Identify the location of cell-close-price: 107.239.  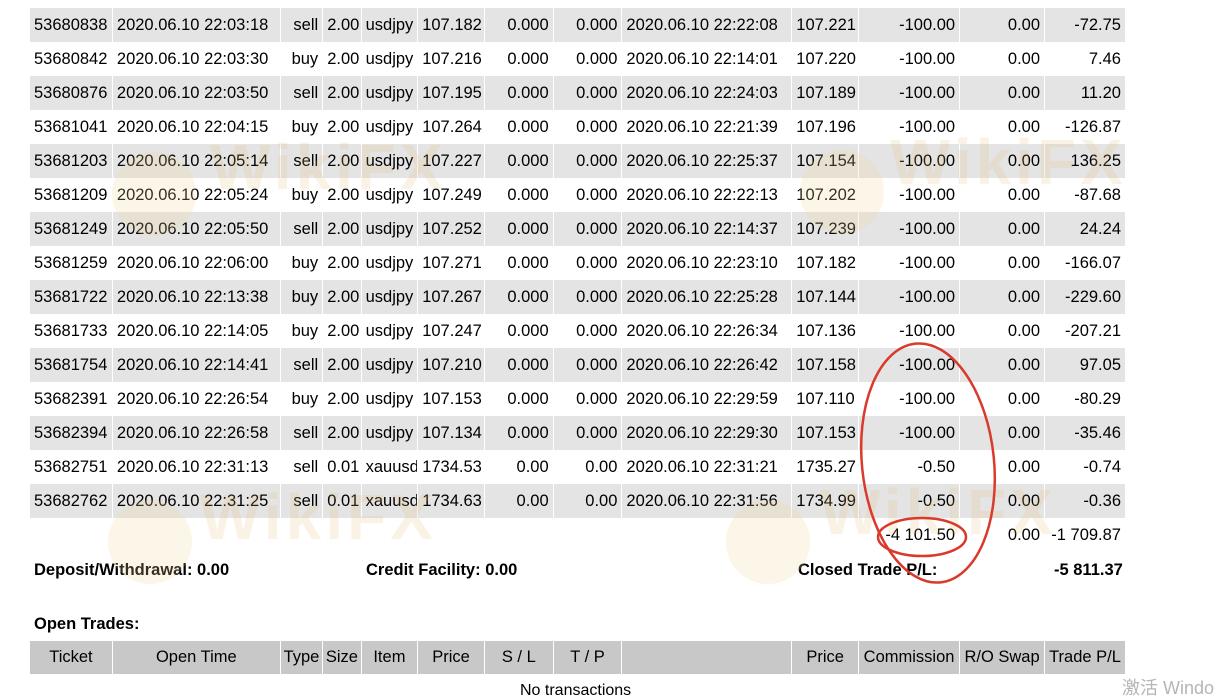
(825, 229).